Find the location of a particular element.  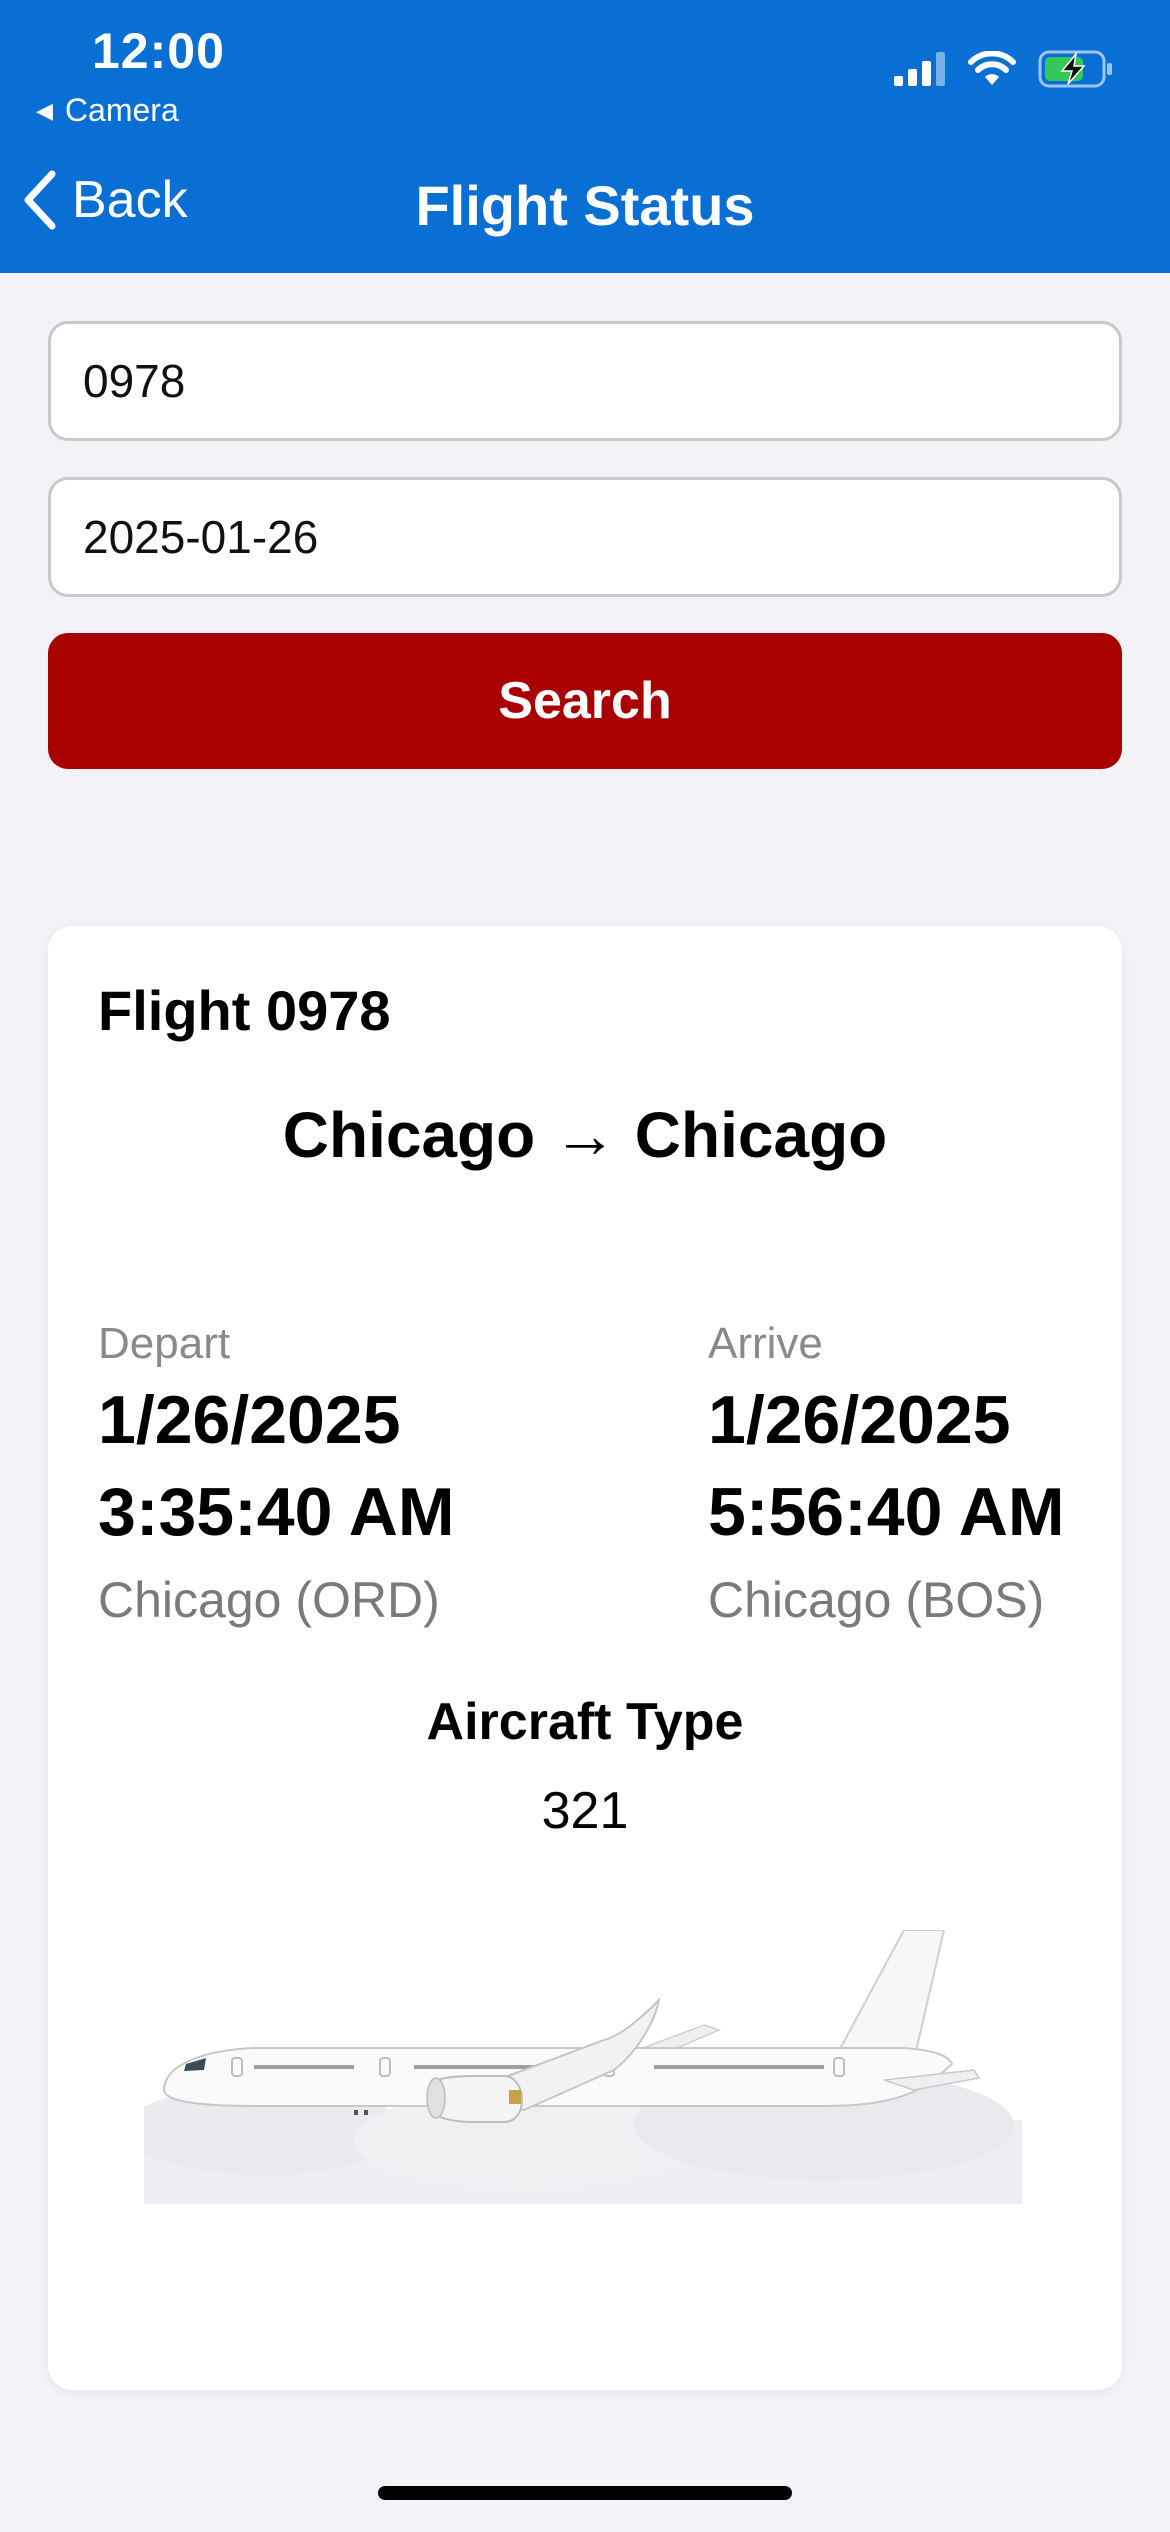

signal-icon is located at coordinates (919, 69).